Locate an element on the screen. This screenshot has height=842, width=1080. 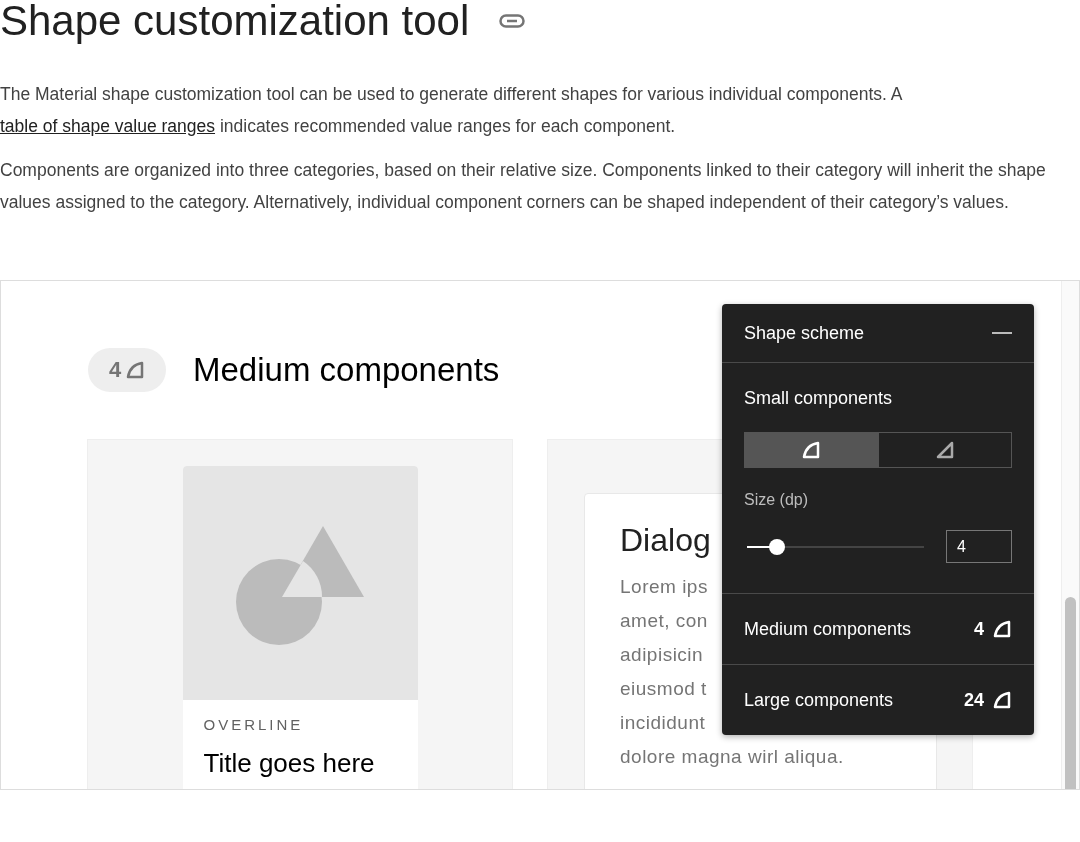
section-label: Small components is located at coordinates (819, 398).